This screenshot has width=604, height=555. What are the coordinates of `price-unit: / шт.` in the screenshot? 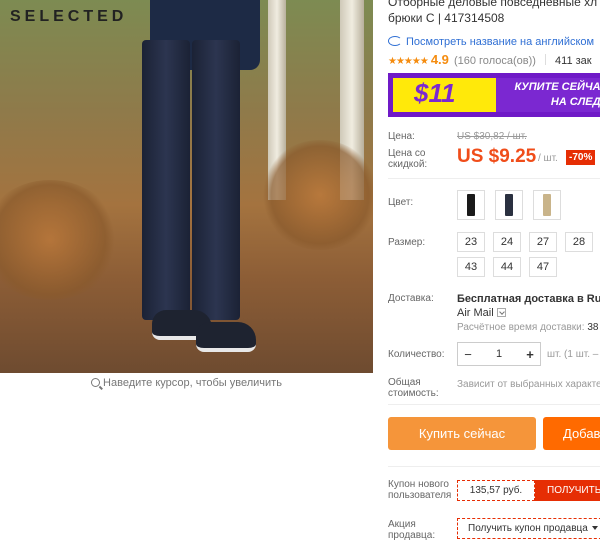 It's located at (548, 158).